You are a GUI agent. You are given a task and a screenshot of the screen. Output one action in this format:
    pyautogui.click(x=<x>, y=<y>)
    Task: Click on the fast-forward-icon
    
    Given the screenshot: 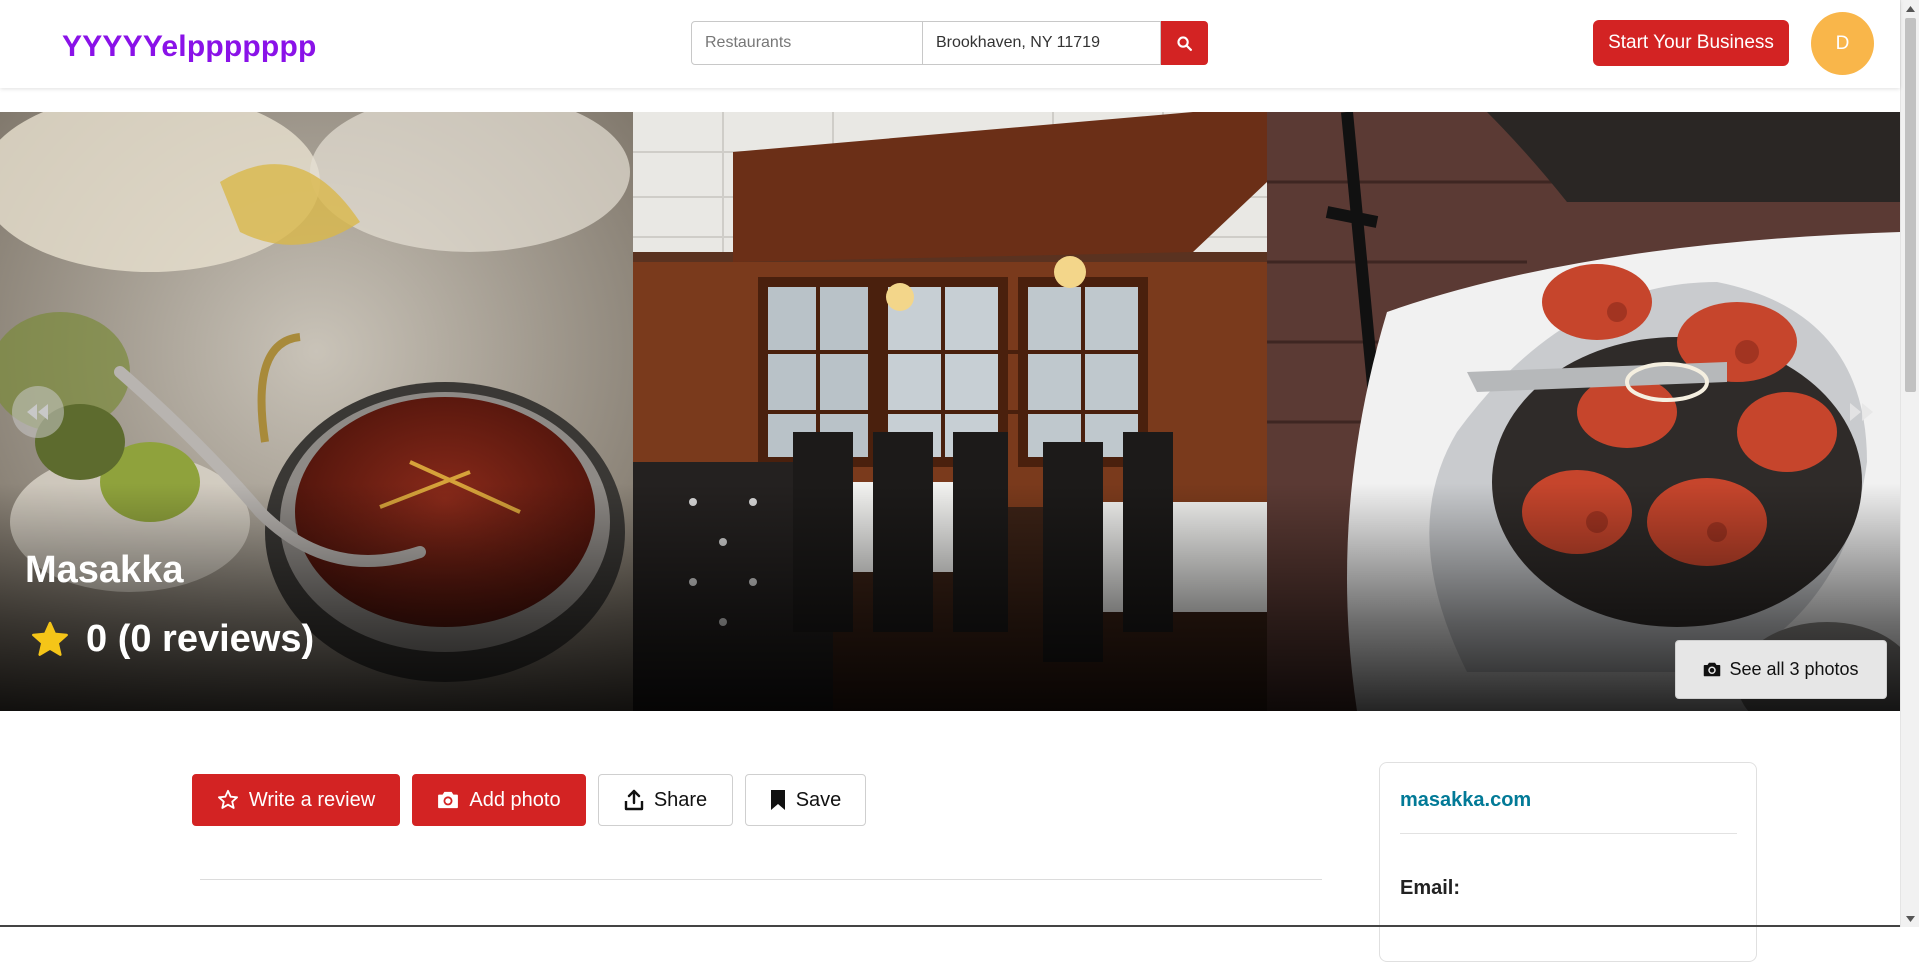 What is the action you would take?
    pyautogui.click(x=1861, y=412)
    